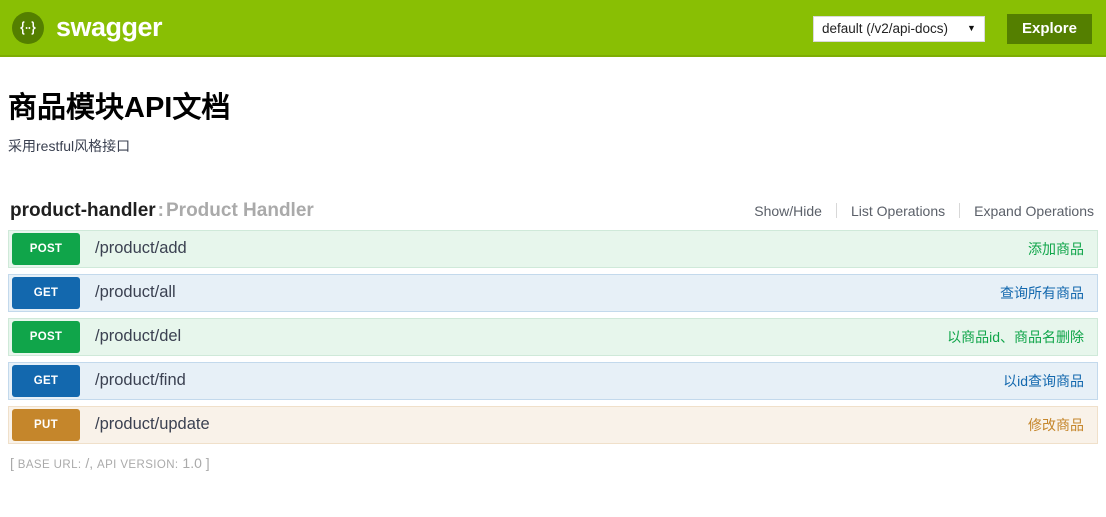  I want to click on api-version-label: API VERSION:, so click(138, 464).